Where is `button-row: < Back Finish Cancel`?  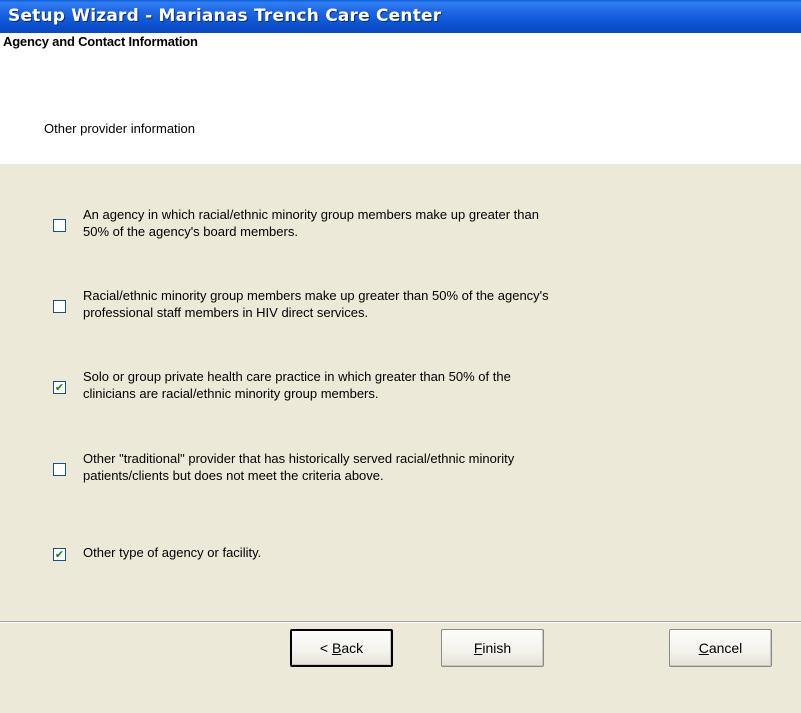 button-row: < Back Finish Cancel is located at coordinates (400, 671).